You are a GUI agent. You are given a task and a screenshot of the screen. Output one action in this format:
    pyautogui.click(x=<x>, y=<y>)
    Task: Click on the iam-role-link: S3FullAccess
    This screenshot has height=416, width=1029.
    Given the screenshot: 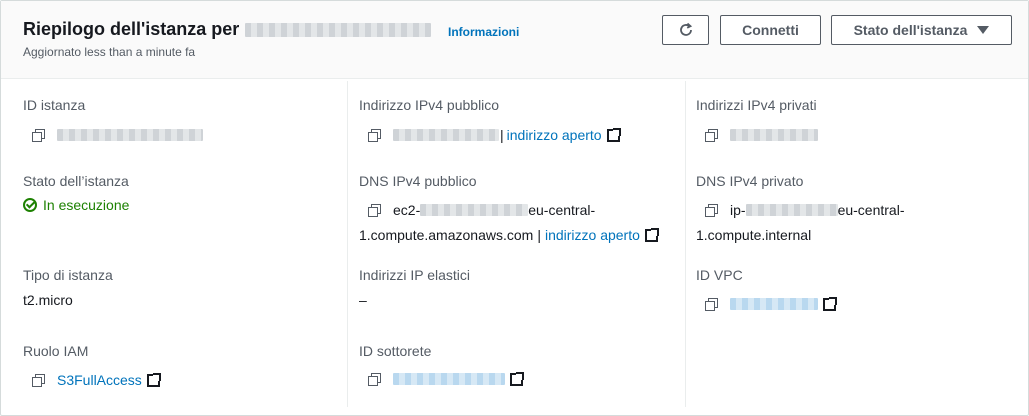 What is the action you would take?
    pyautogui.click(x=99, y=380)
    